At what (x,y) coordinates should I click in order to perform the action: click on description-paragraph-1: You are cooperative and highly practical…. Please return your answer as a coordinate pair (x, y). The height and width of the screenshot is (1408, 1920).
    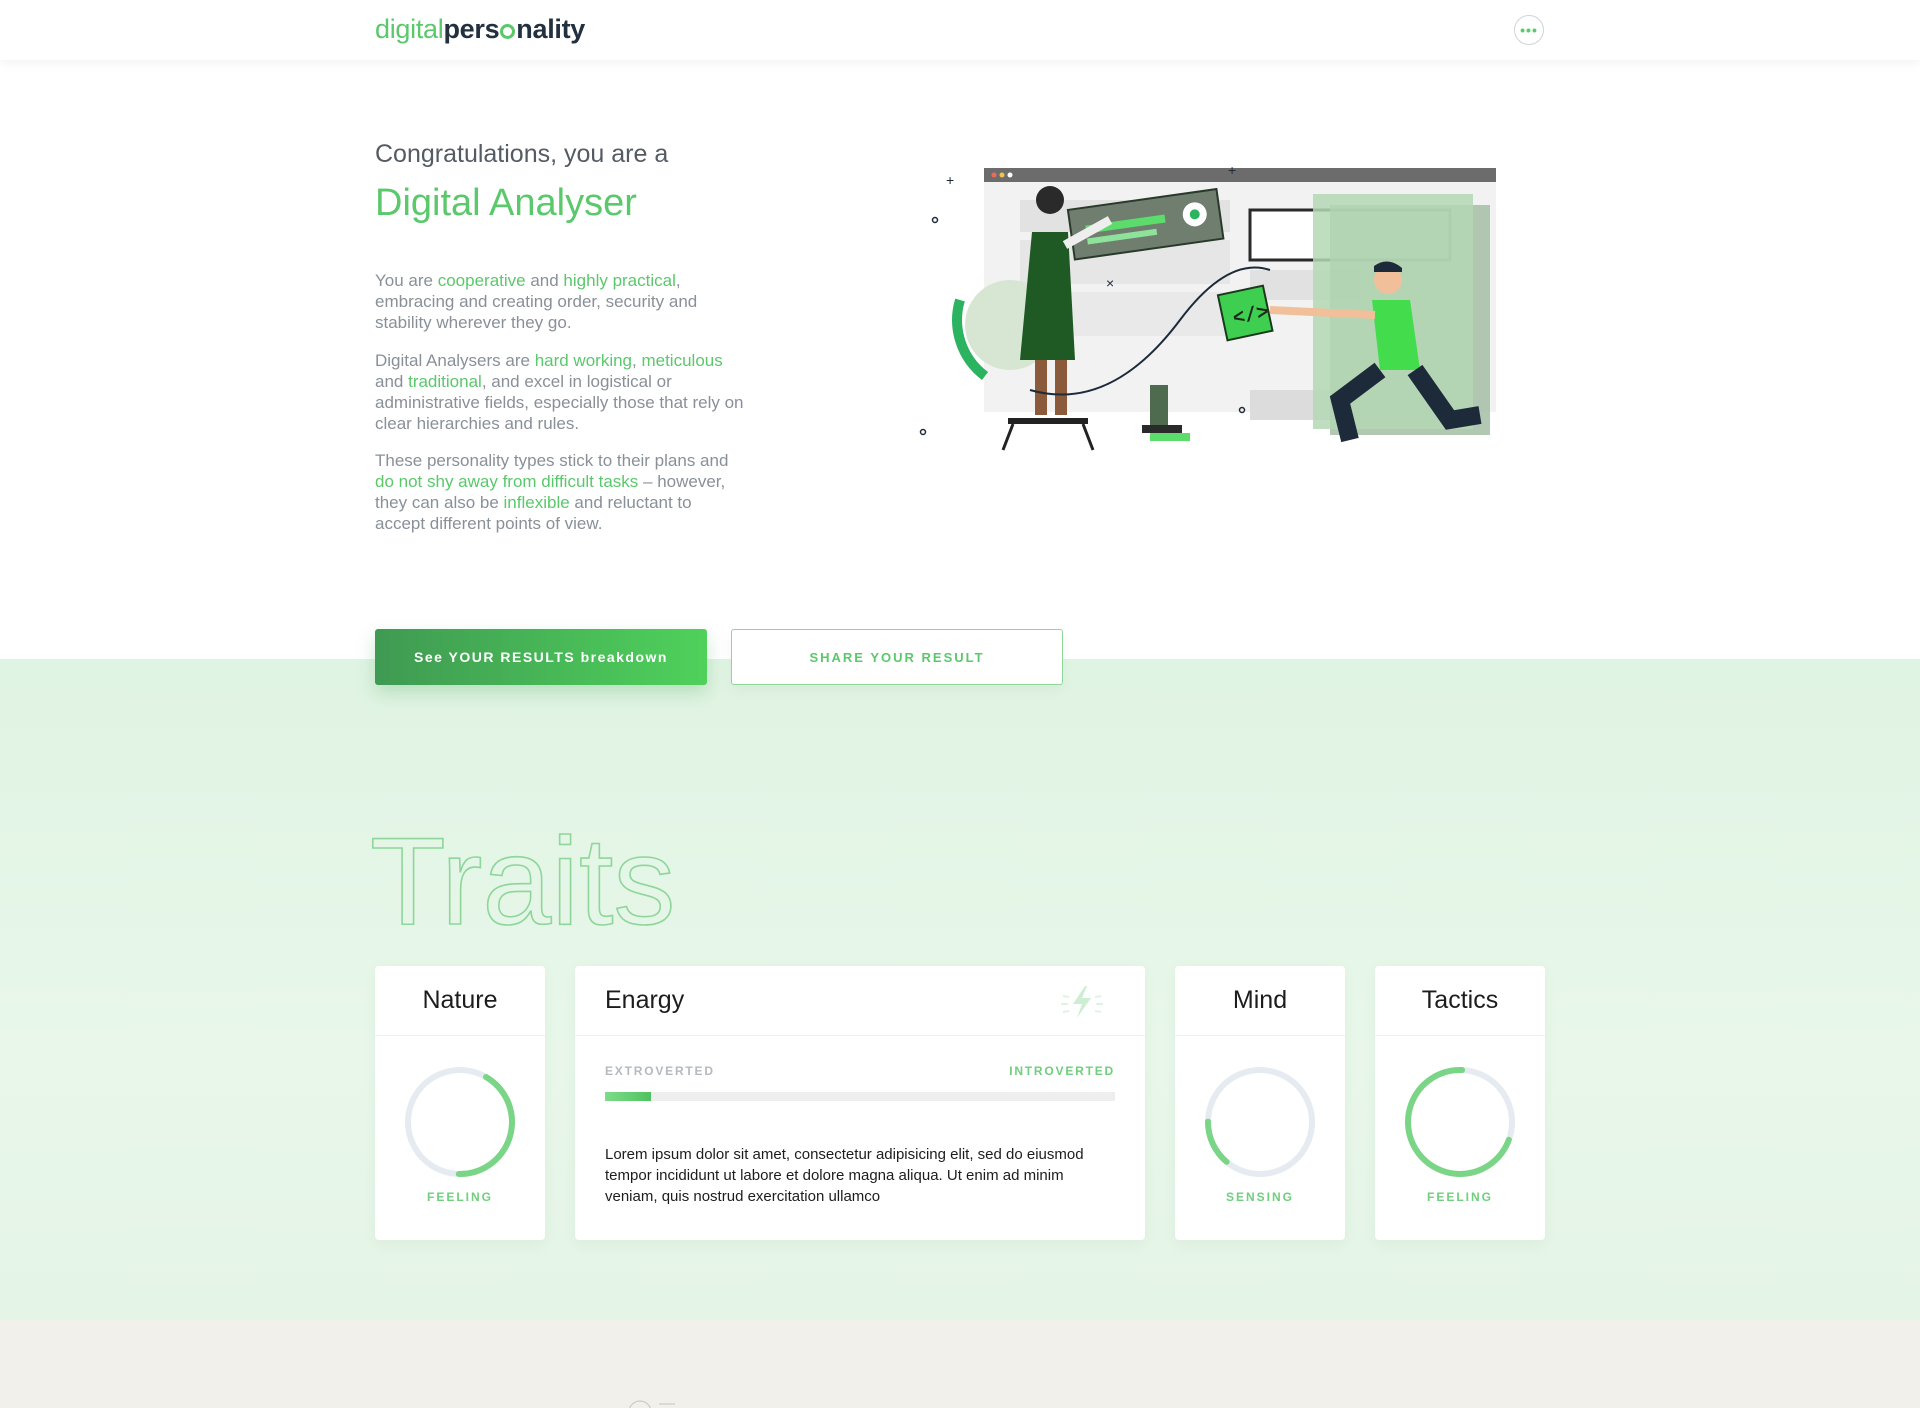
    Looking at the image, I should click on (536, 301).